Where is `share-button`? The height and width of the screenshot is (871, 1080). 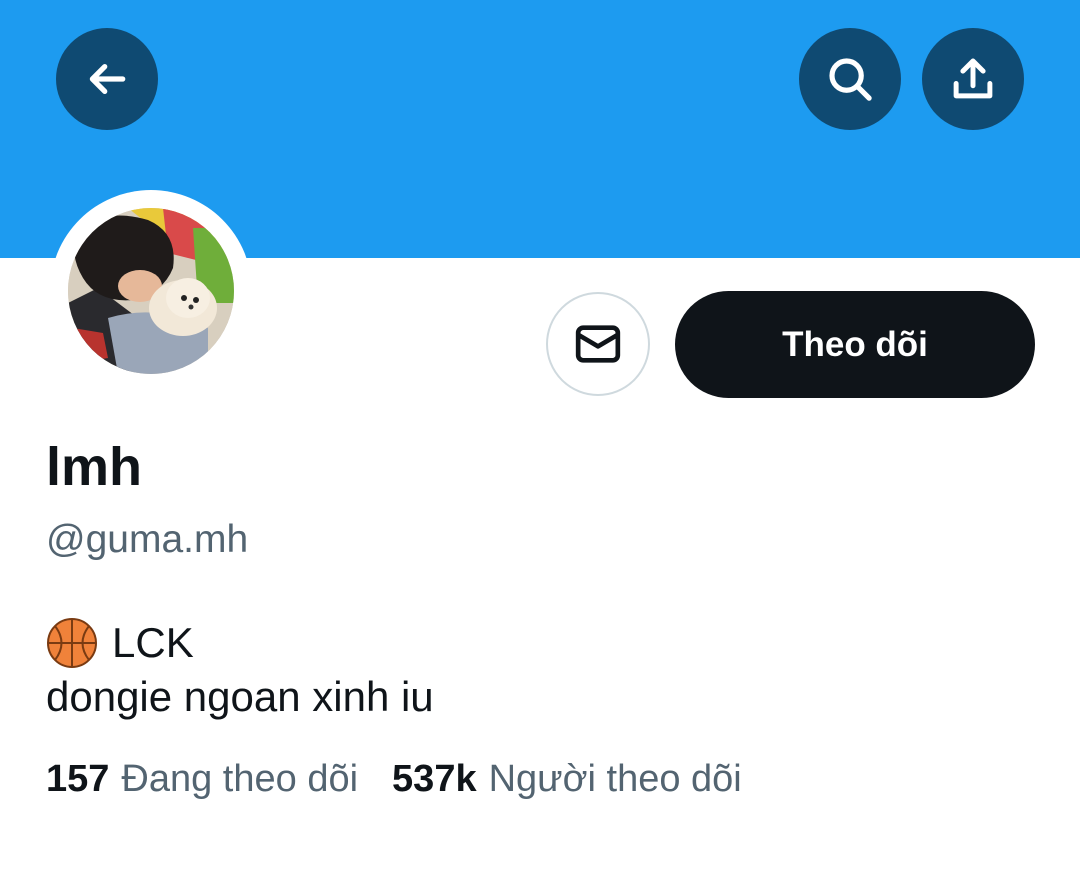 share-button is located at coordinates (973, 79).